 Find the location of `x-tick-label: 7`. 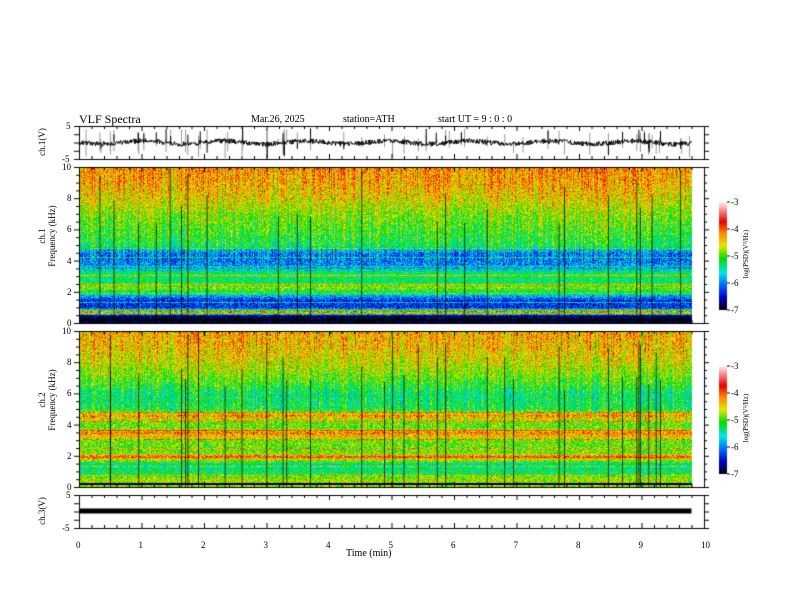

x-tick-label: 7 is located at coordinates (516, 545).